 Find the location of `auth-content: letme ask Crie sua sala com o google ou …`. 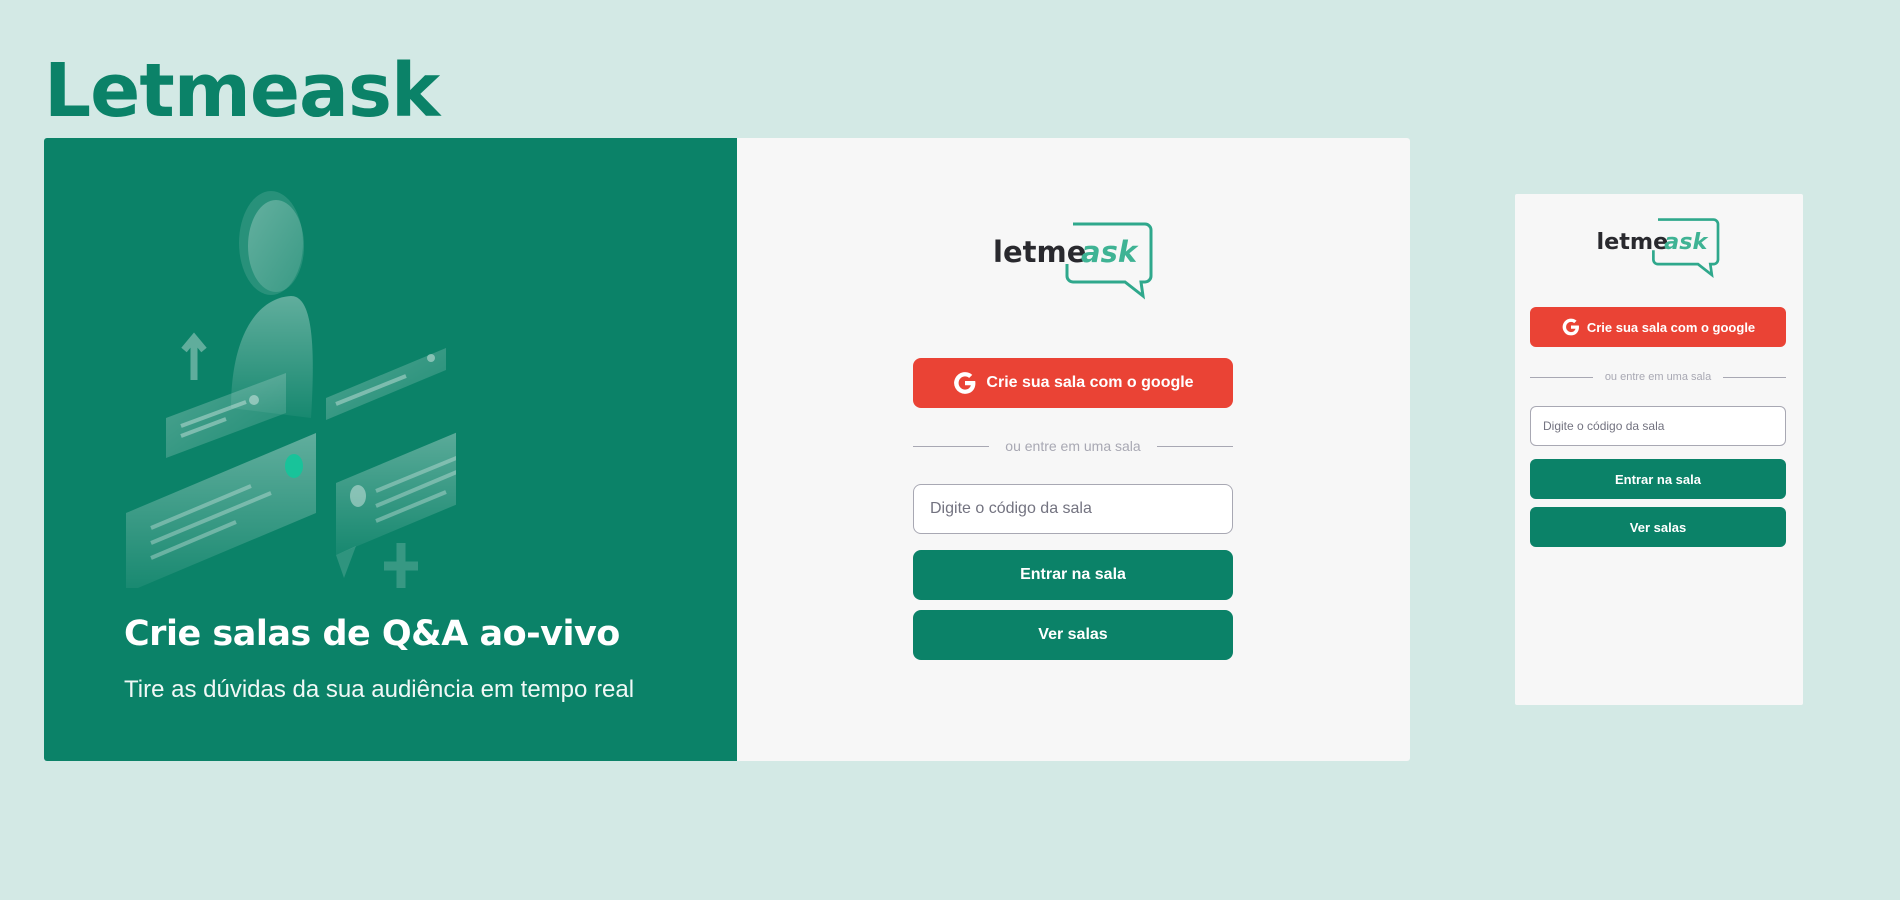

auth-content: letme ask Crie sua sala com o google ou … is located at coordinates (1073, 441).